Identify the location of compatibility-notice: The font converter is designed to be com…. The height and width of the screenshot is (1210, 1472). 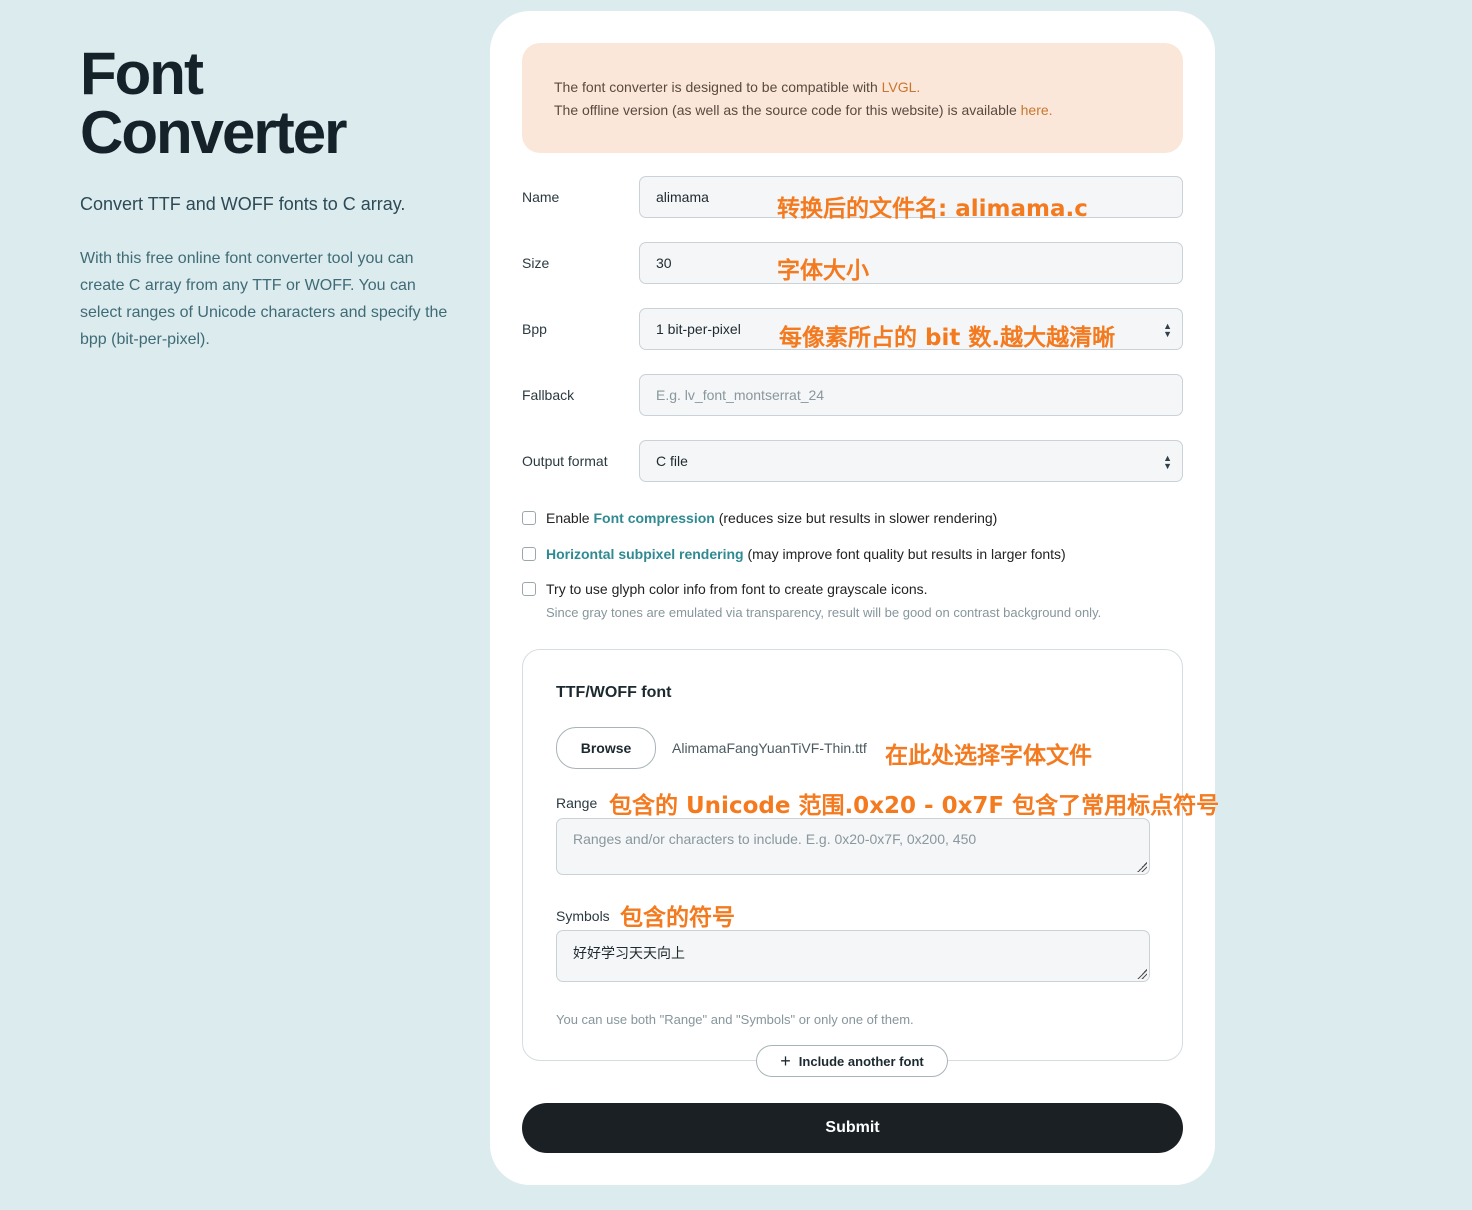
(852, 98).